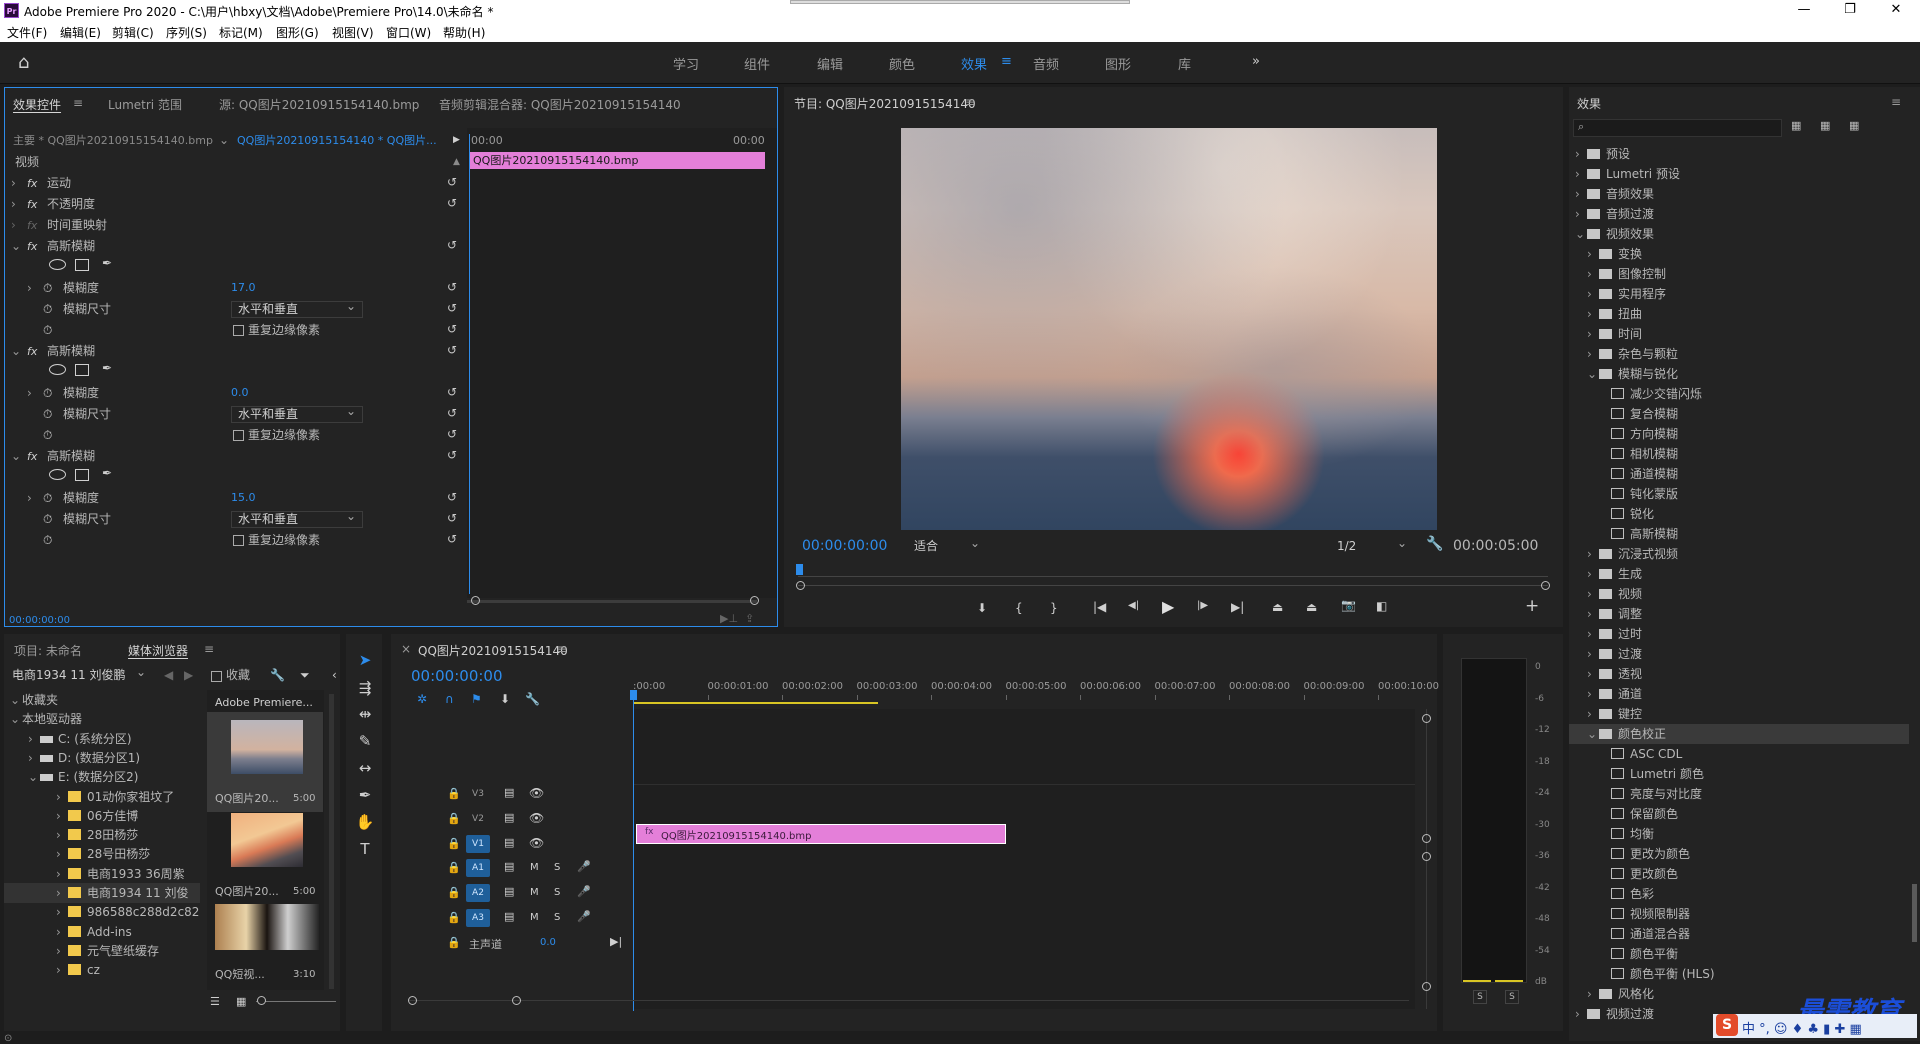 Image resolution: width=1920 pixels, height=1044 pixels. Describe the element at coordinates (1024, 859) in the screenshot. I see `track-area` at that location.